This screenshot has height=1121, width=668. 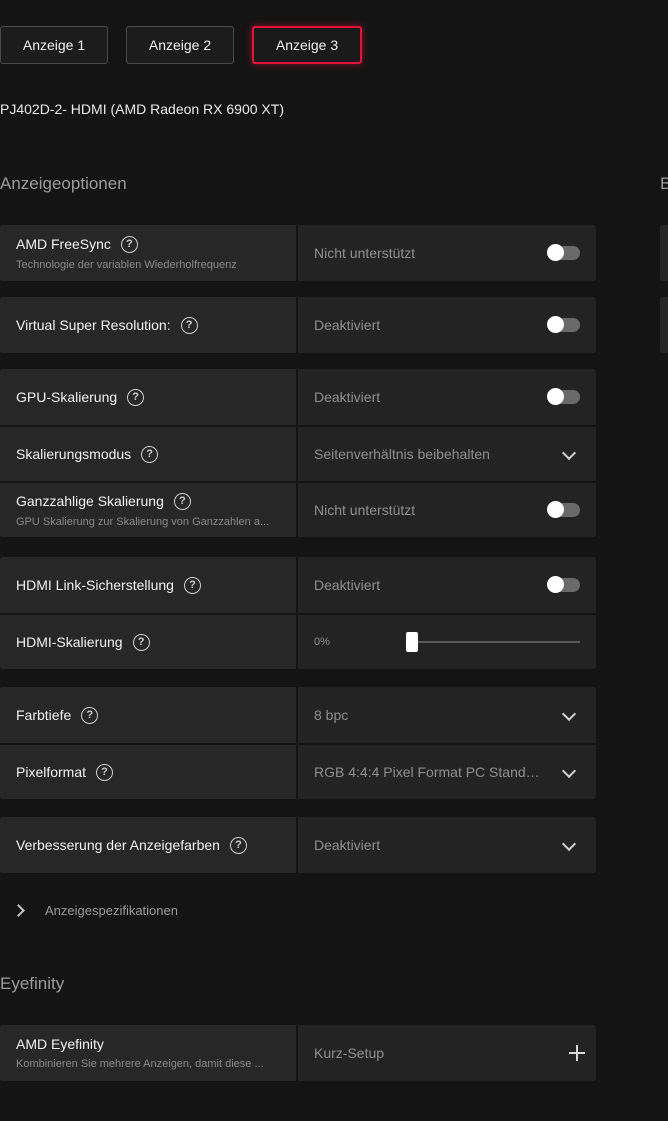 I want to click on hdmi-link-toggle, so click(x=563, y=584).